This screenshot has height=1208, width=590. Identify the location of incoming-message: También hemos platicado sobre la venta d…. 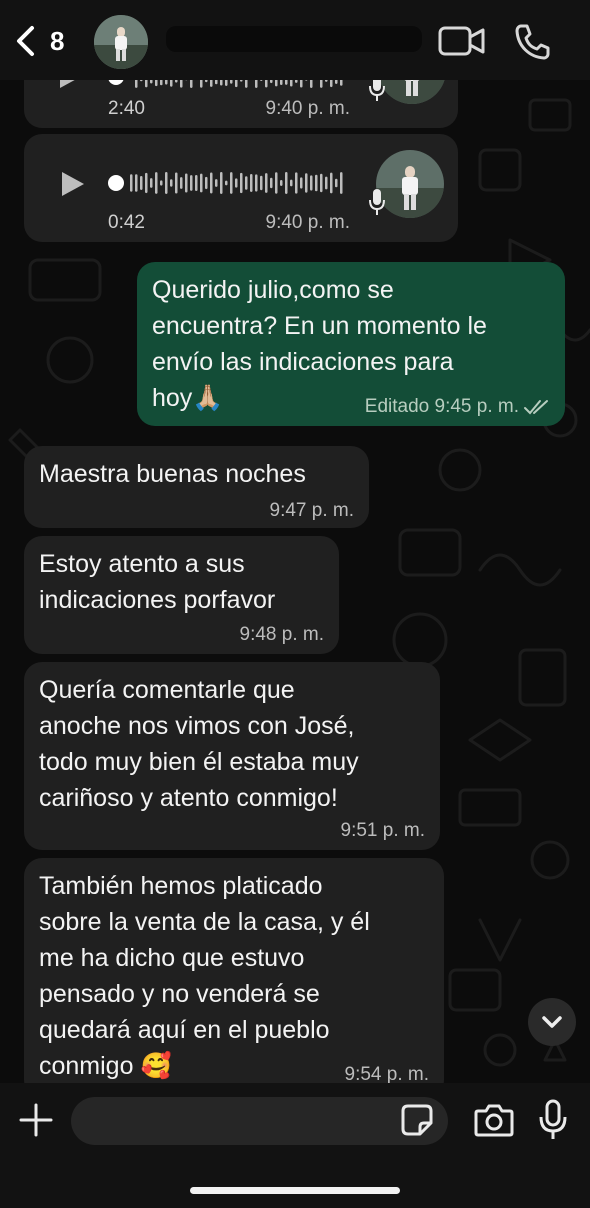
(234, 978).